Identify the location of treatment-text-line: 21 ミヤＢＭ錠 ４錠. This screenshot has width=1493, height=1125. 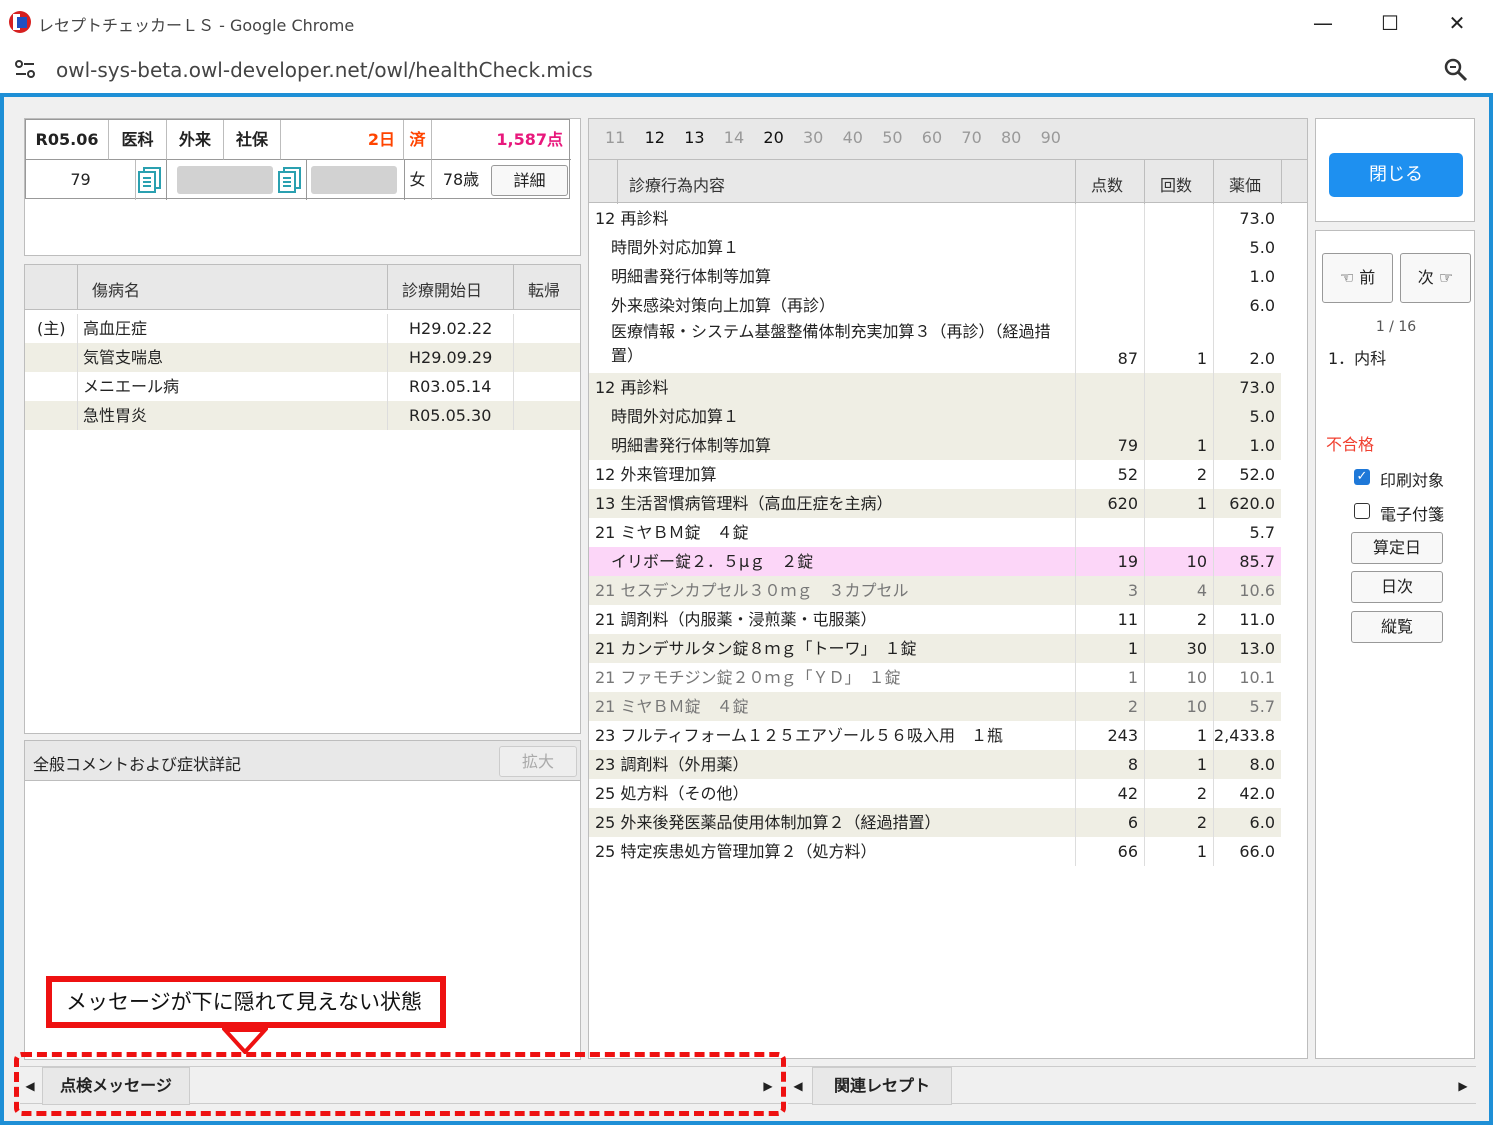
(672, 532).